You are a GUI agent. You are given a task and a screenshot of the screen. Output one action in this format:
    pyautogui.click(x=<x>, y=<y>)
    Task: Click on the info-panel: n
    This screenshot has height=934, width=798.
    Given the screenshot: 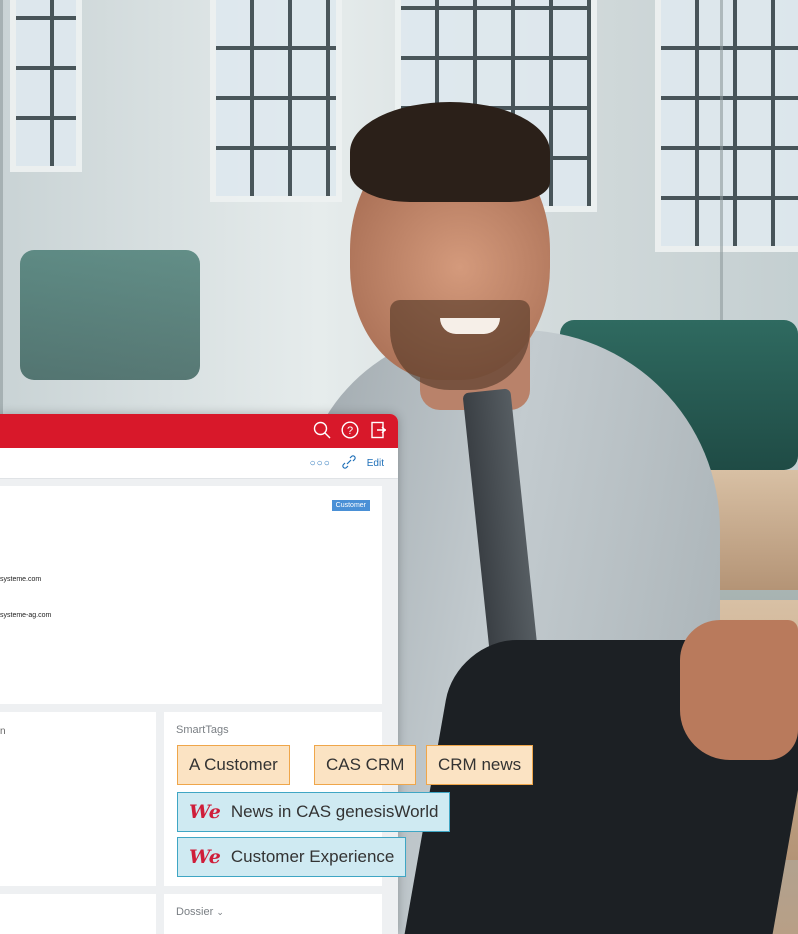 What is the action you would take?
    pyautogui.click(x=78, y=799)
    